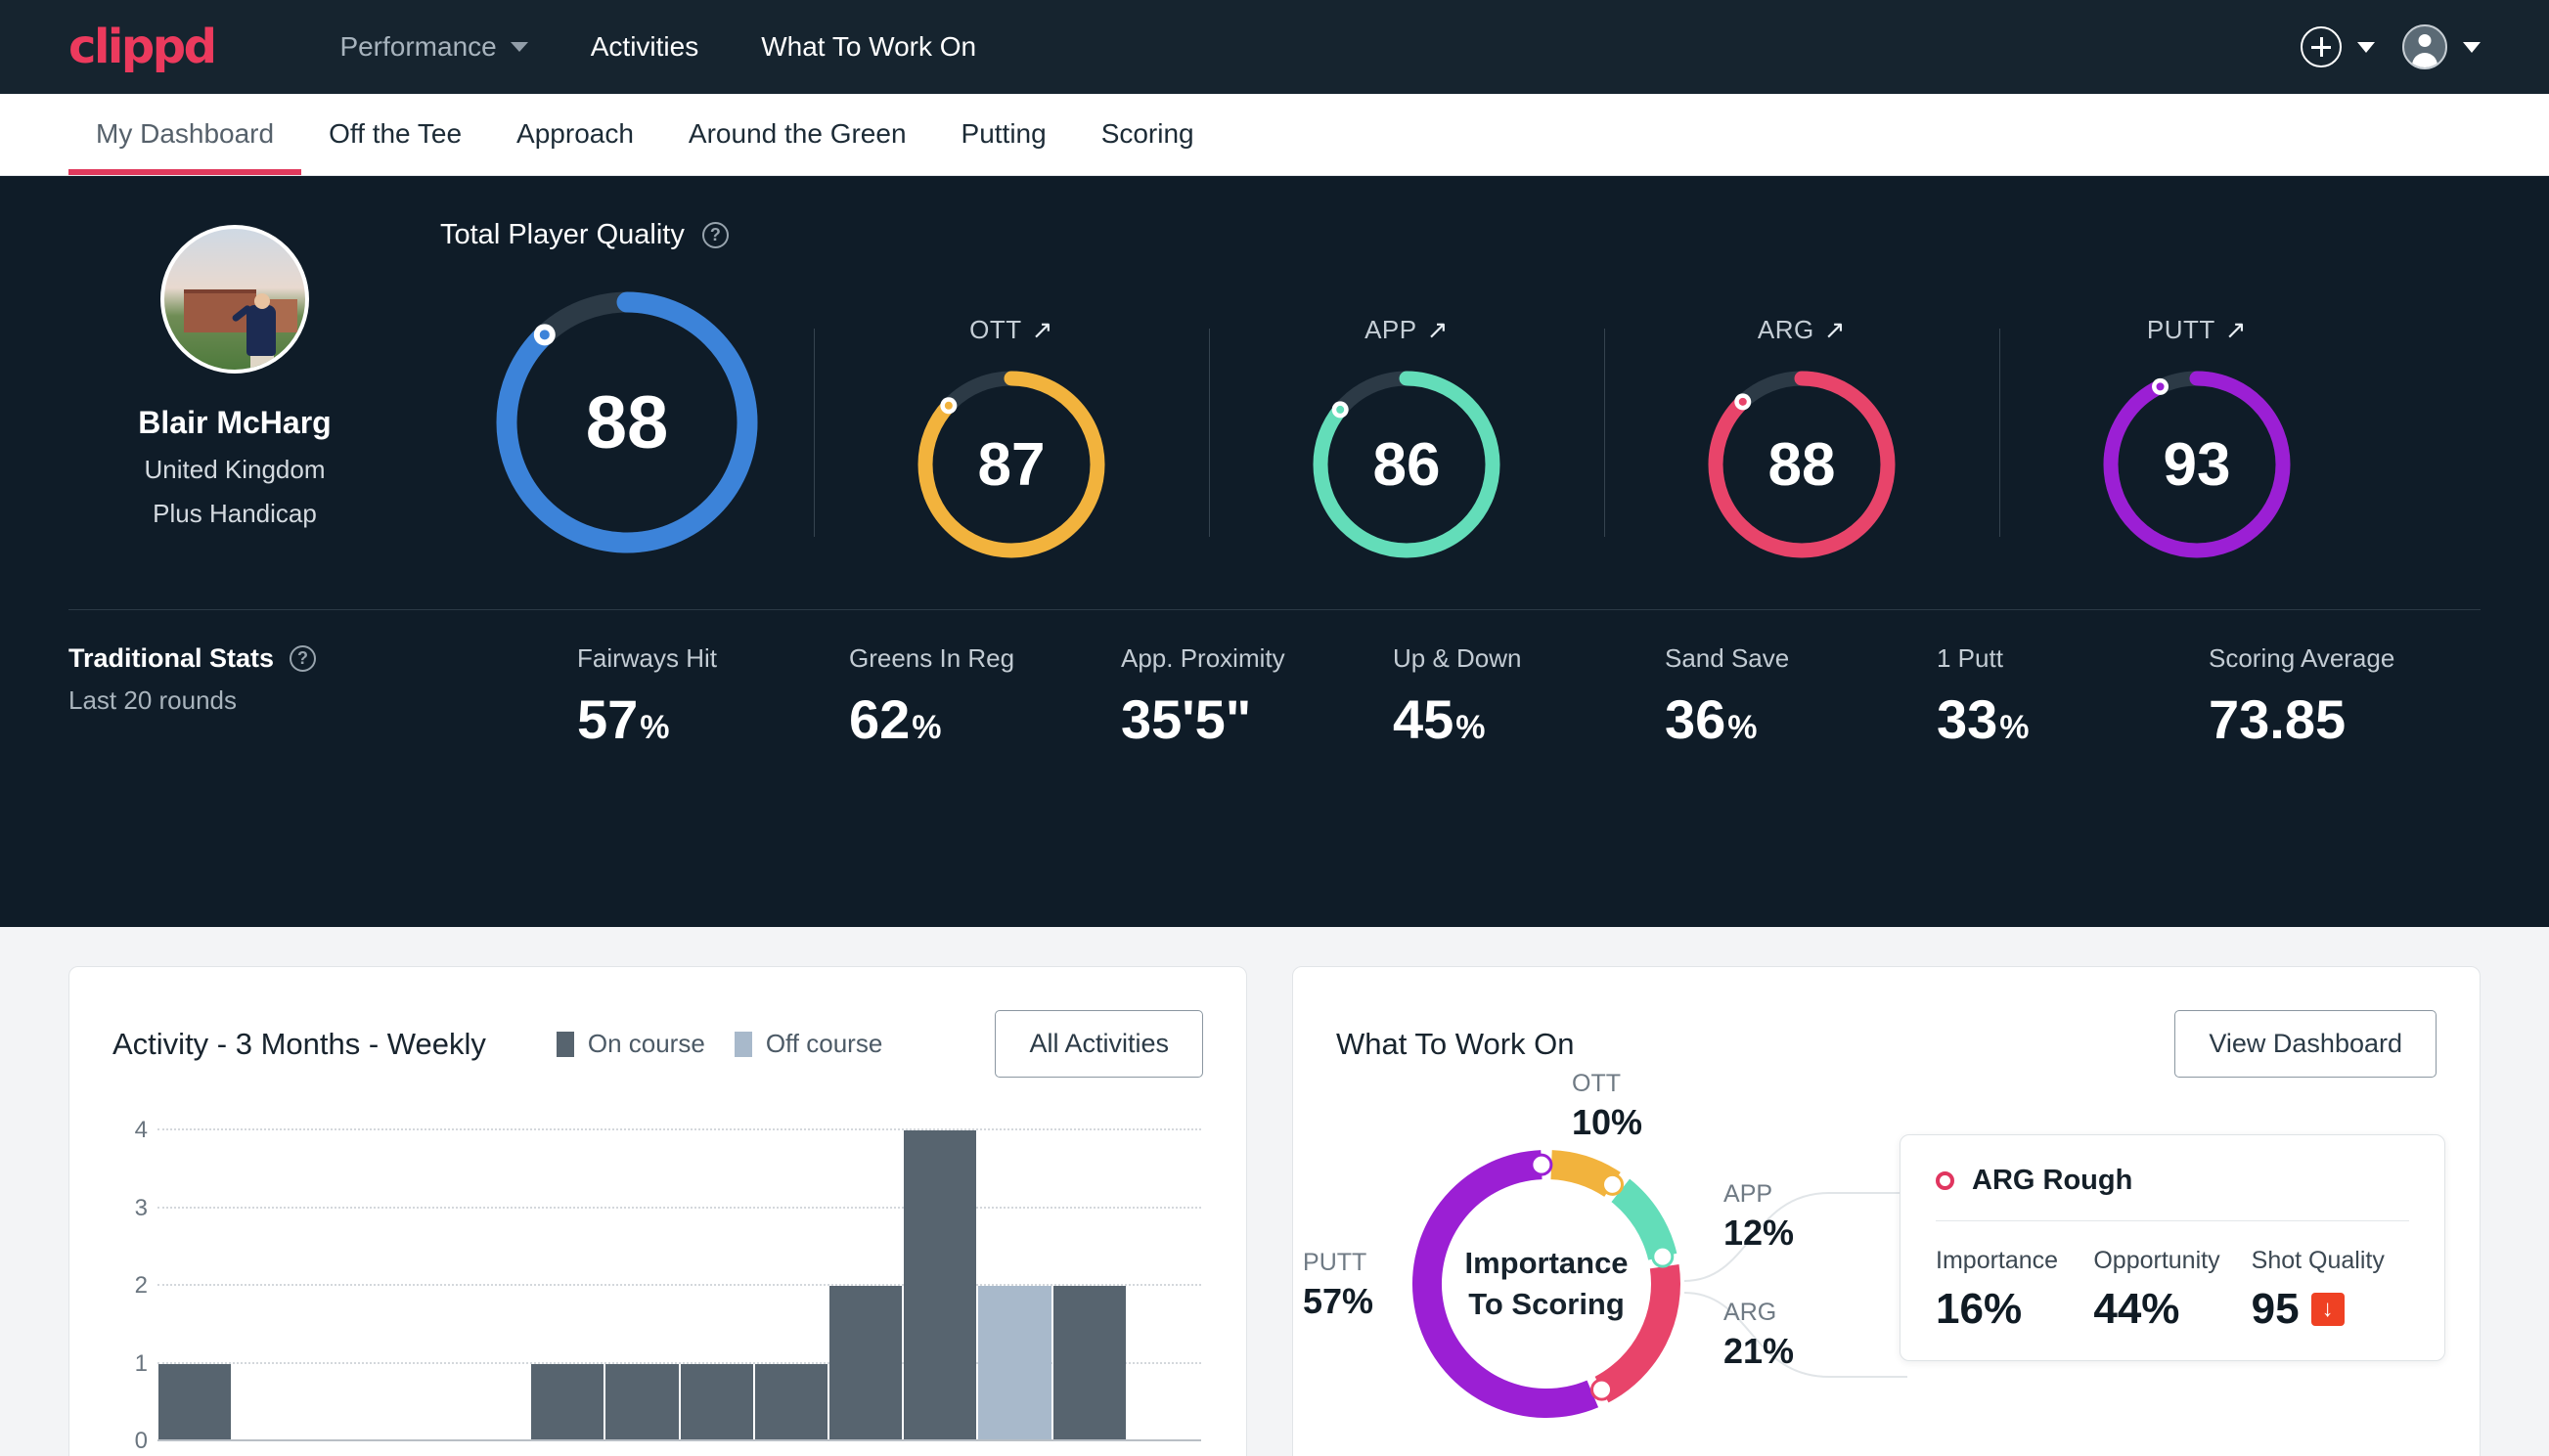 This screenshot has width=2549, height=1456. Describe the element at coordinates (720, 1044) in the screenshot. I see `activity-legend: On course Off course` at that location.